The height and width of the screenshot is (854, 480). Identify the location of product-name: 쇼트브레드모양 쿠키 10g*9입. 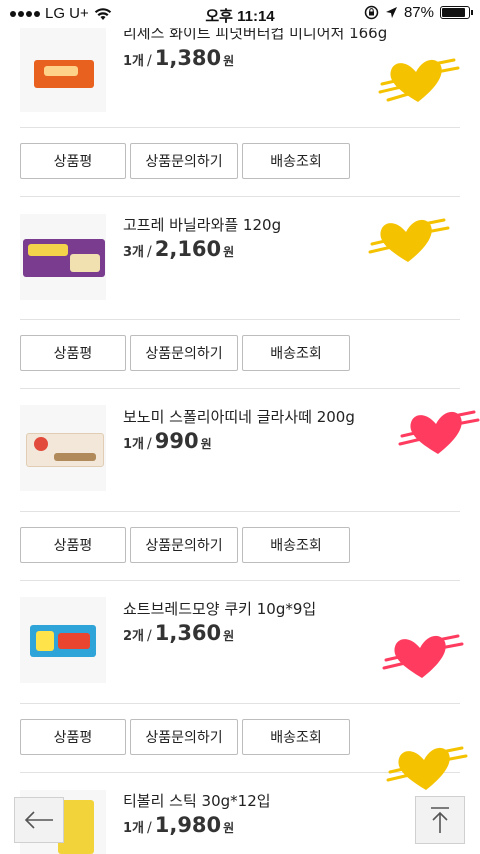
(219, 608).